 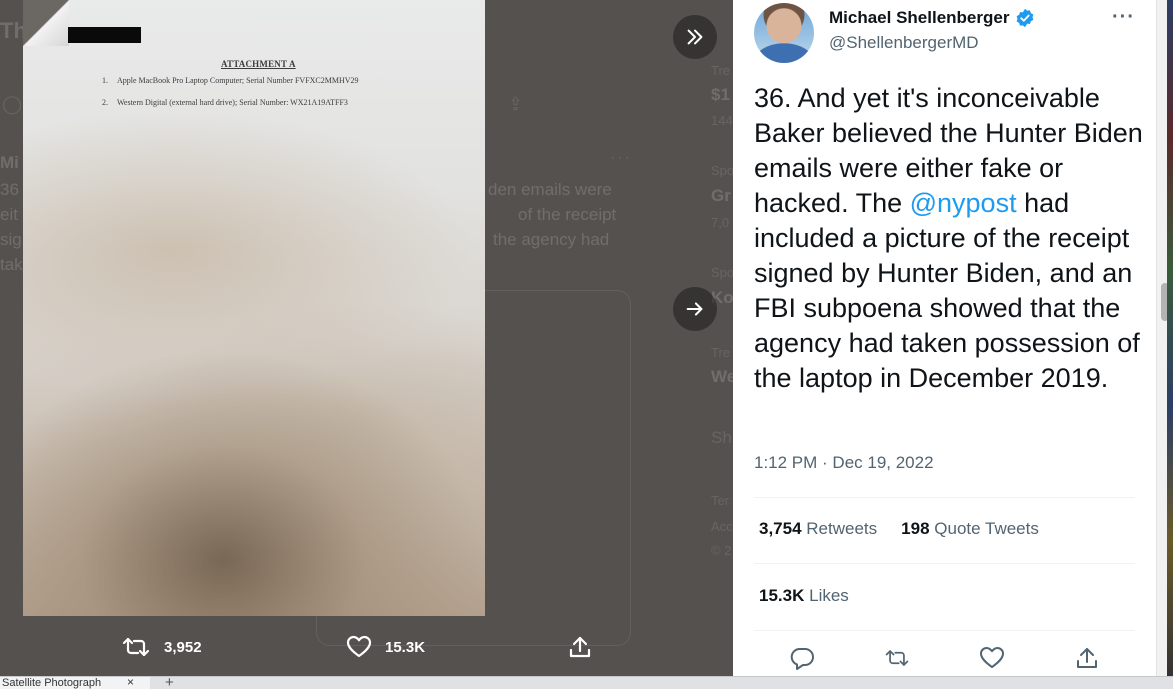 What do you see at coordinates (722, 526) in the screenshot?
I see `ghost-footer-link: Acc` at bounding box center [722, 526].